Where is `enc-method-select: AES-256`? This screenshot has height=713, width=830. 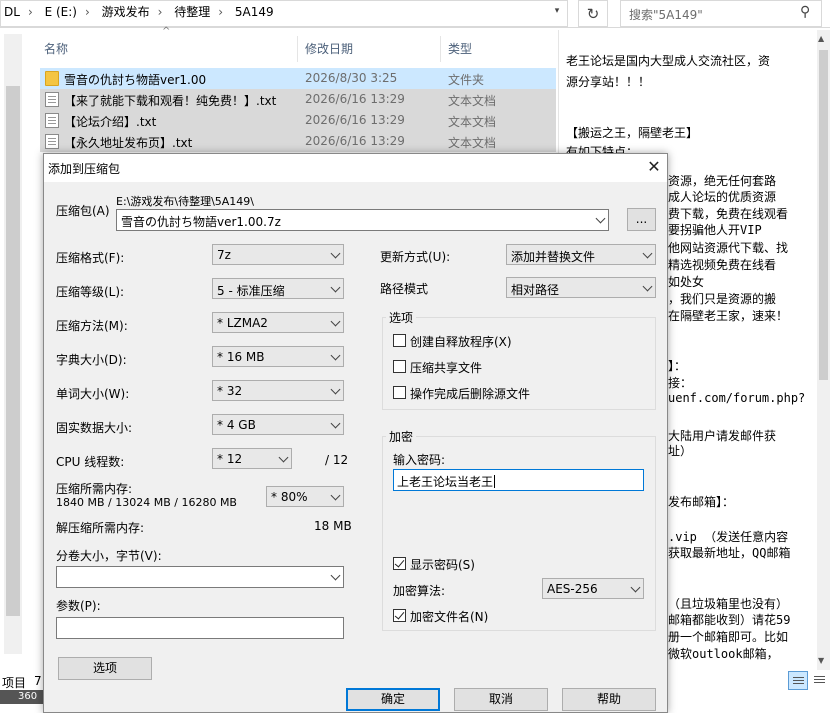
enc-method-select: AES-256 is located at coordinates (593, 588).